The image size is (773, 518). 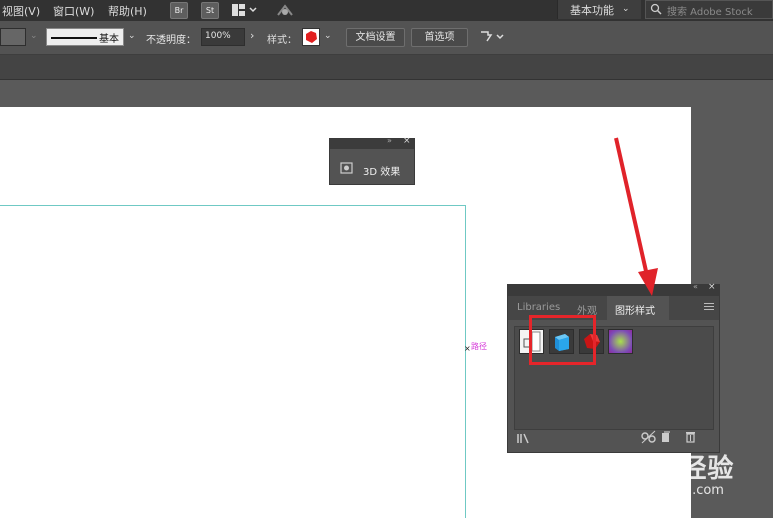 What do you see at coordinates (210, 10) in the screenshot?
I see `stock-button: St` at bounding box center [210, 10].